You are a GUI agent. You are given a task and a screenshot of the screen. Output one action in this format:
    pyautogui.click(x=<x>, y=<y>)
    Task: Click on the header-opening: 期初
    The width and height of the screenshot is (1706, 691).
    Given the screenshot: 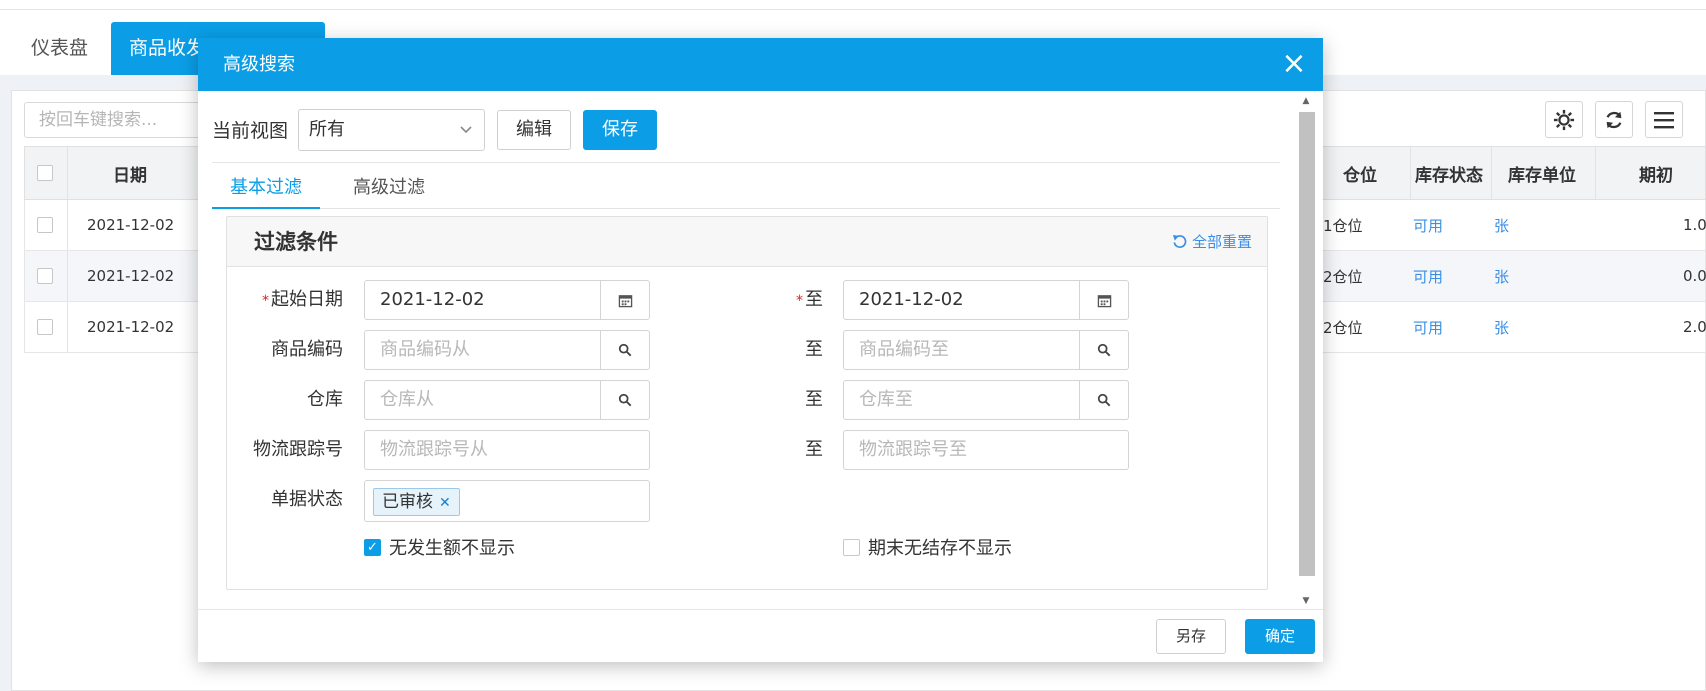 What is the action you would take?
    pyautogui.click(x=1656, y=173)
    